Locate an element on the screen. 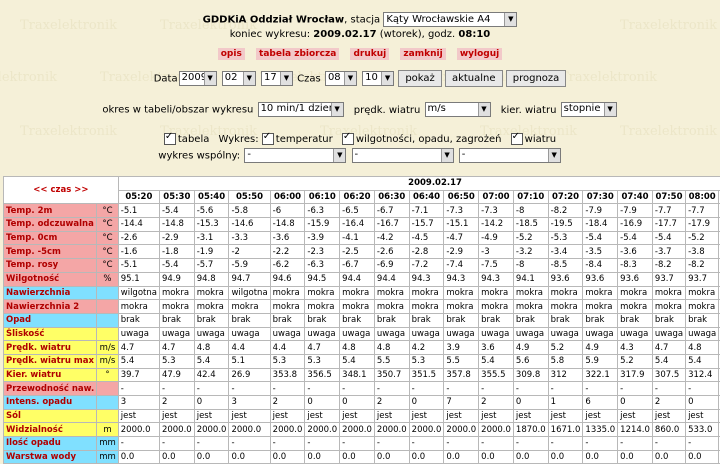 The width and height of the screenshot is (720, 464). table-cell: 47.9 is located at coordinates (176, 375).